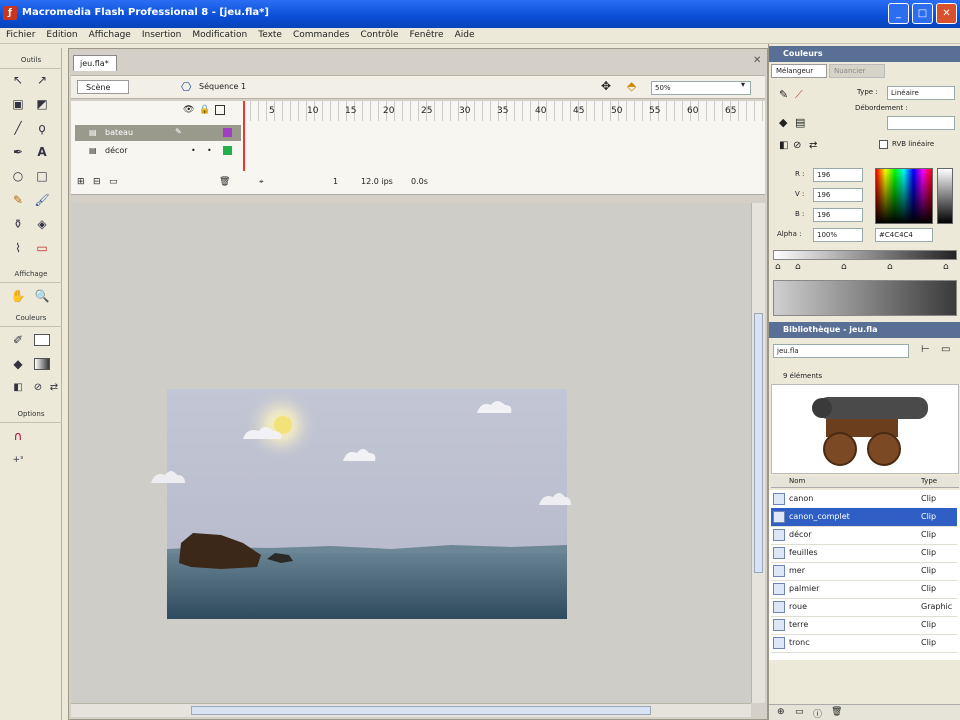 The width and height of the screenshot is (960, 720). I want to click on zoom-select: 50%, so click(701, 88).